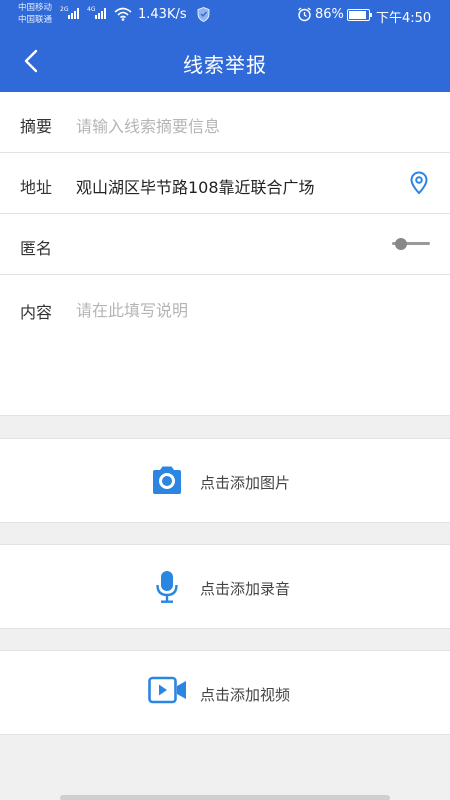 Image resolution: width=450 pixels, height=800 pixels. What do you see at coordinates (36, 248) in the screenshot?
I see `anonymous-label: 匿名` at bounding box center [36, 248].